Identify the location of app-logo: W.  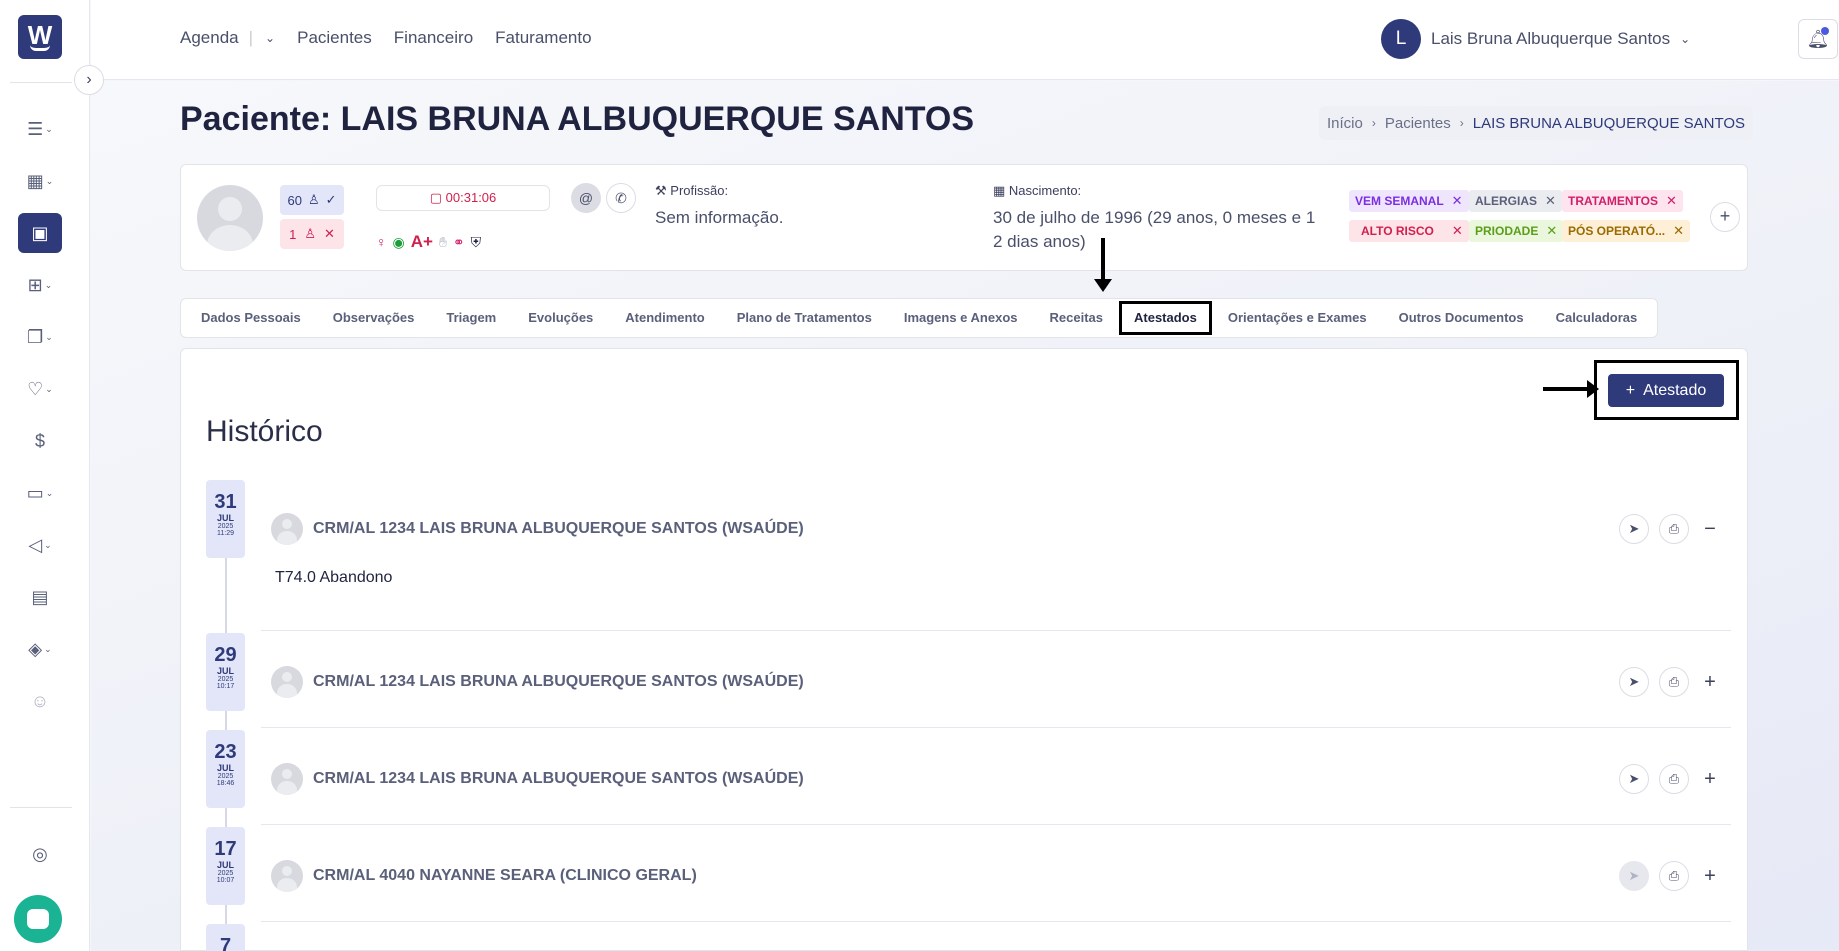
(40, 37).